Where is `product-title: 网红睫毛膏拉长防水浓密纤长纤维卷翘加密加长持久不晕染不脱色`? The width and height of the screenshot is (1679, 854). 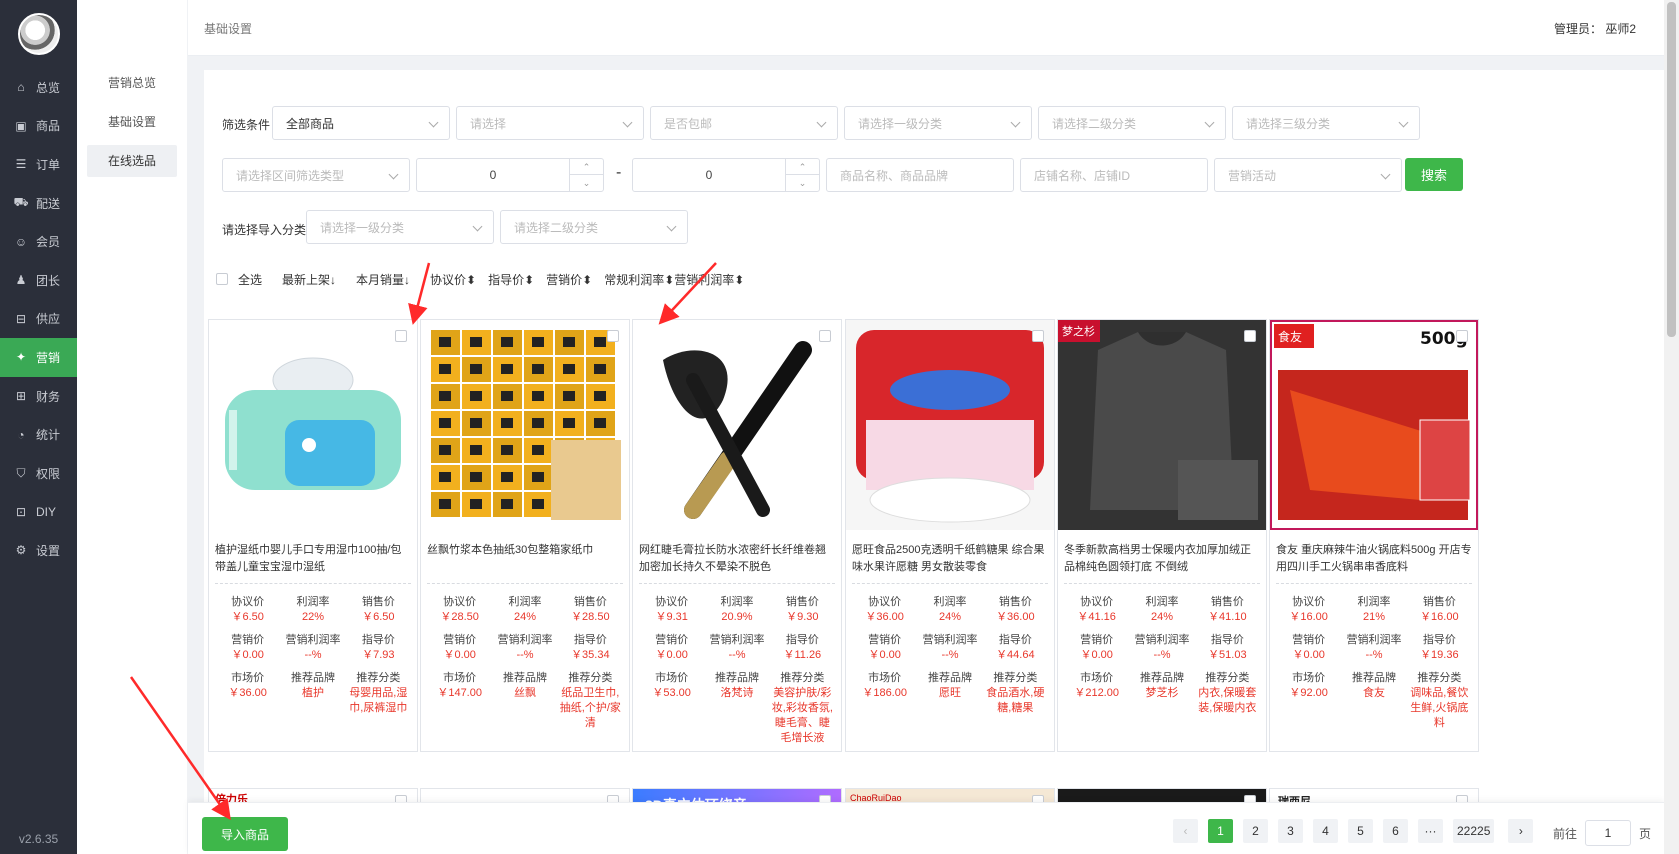 product-title: 网红睫毛膏拉长防水浓密纤长纤维卷翘加密加长持久不晕染不脱色 is located at coordinates (737, 559).